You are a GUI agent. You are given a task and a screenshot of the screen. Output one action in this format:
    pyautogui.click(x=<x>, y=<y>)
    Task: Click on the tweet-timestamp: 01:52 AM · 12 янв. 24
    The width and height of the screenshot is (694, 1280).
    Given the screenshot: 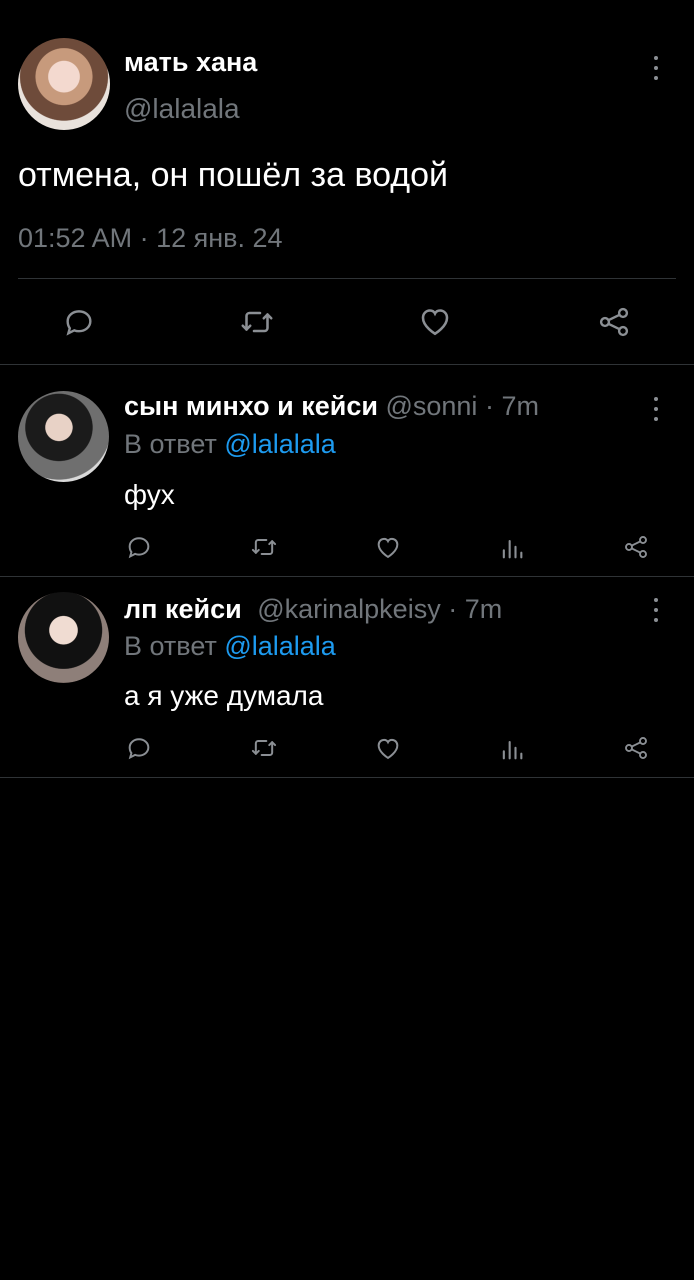 What is the action you would take?
    pyautogui.click(x=150, y=238)
    